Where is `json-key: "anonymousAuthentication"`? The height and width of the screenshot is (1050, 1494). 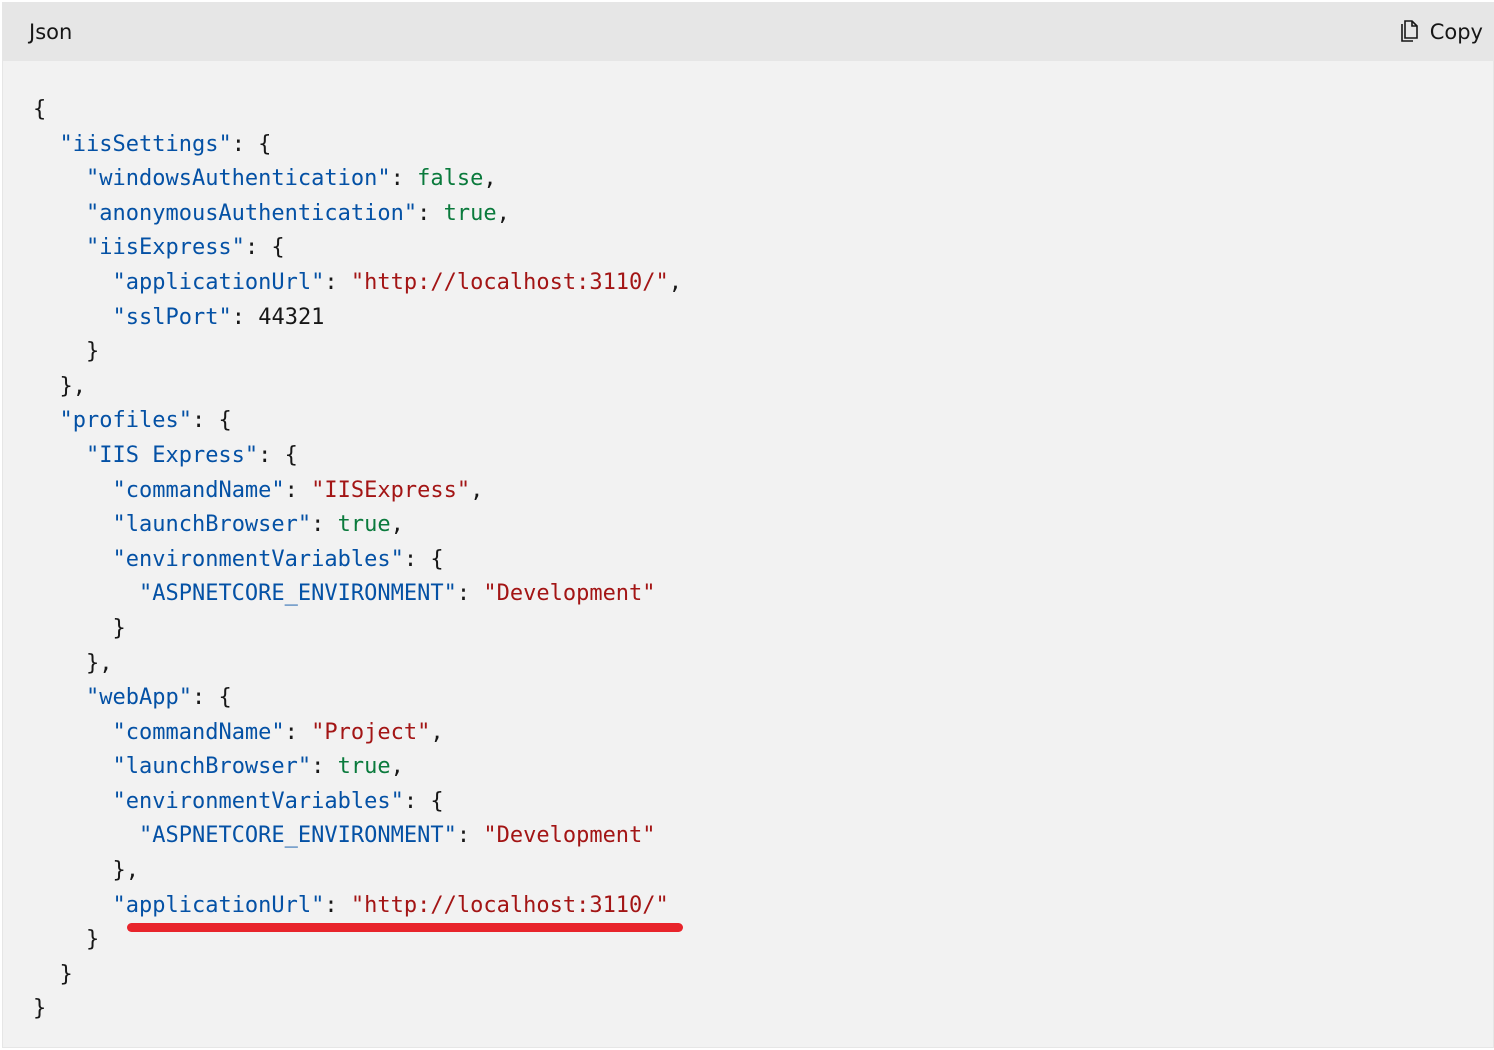
json-key: "anonymousAuthentication" is located at coordinates (251, 213).